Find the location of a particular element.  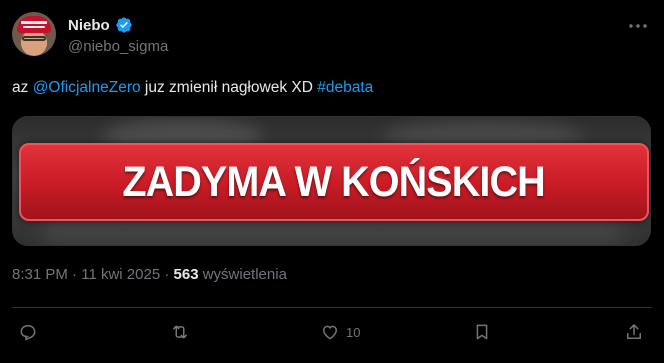

like-count: 10 is located at coordinates (353, 332).